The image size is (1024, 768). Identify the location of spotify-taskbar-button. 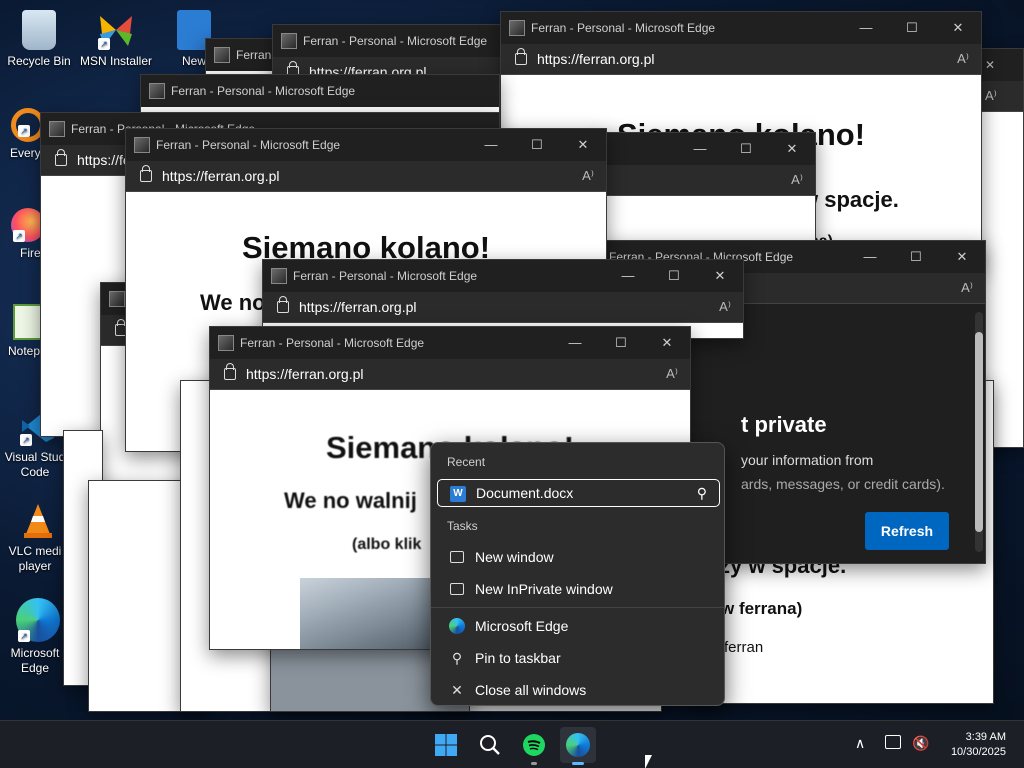
(534, 746).